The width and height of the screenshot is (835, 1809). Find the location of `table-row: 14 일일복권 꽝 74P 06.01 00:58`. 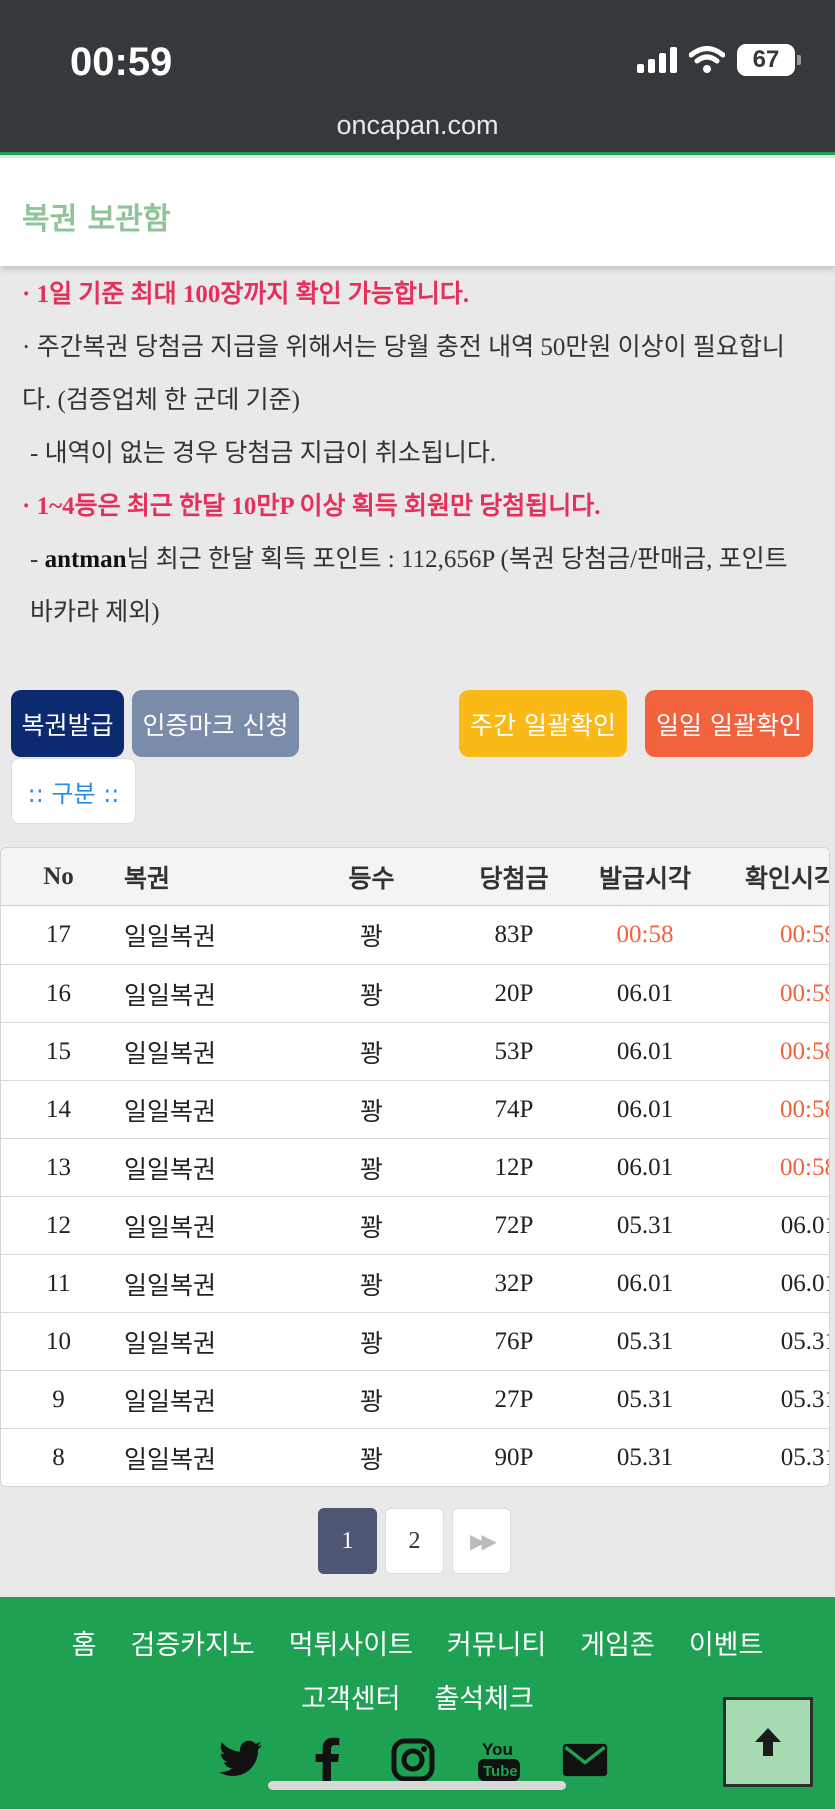

table-row: 14 일일복권 꽝 74P 06.01 00:58 is located at coordinates (415, 1109).